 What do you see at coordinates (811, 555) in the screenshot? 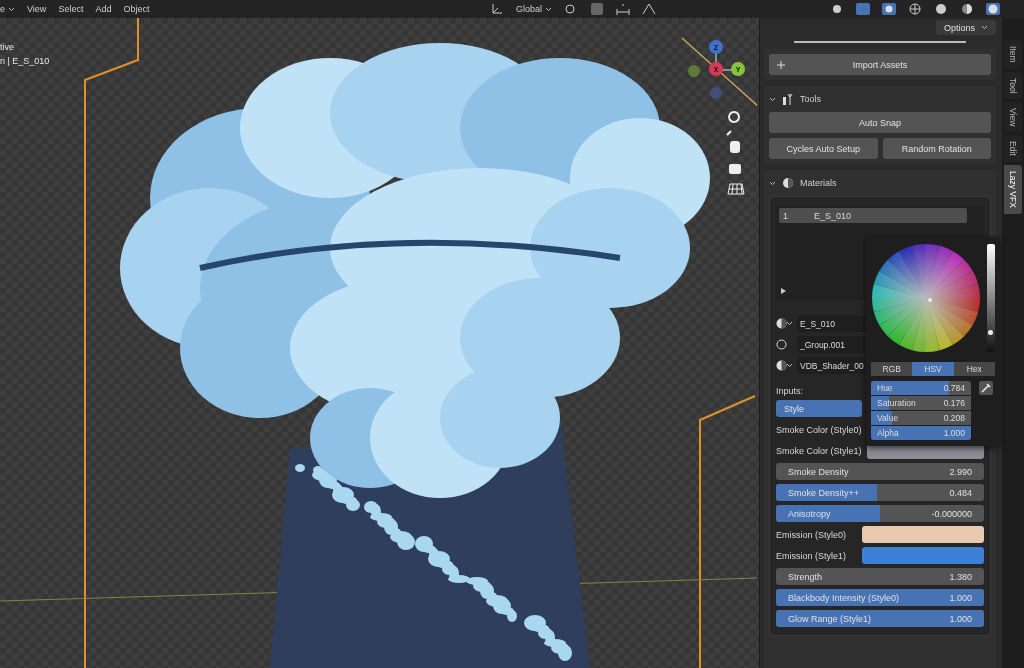
I see `input-label: Emission (Style1)` at bounding box center [811, 555].